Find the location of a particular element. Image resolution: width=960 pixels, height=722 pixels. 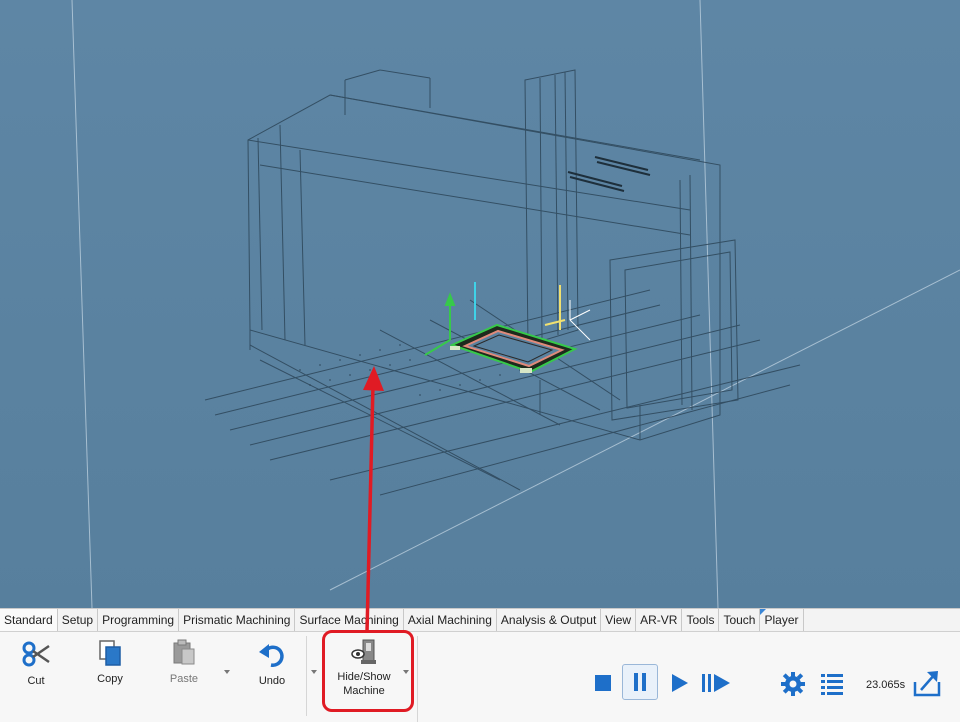

tab-prismatic-machining: Prismatic Machining is located at coordinates (237, 620).